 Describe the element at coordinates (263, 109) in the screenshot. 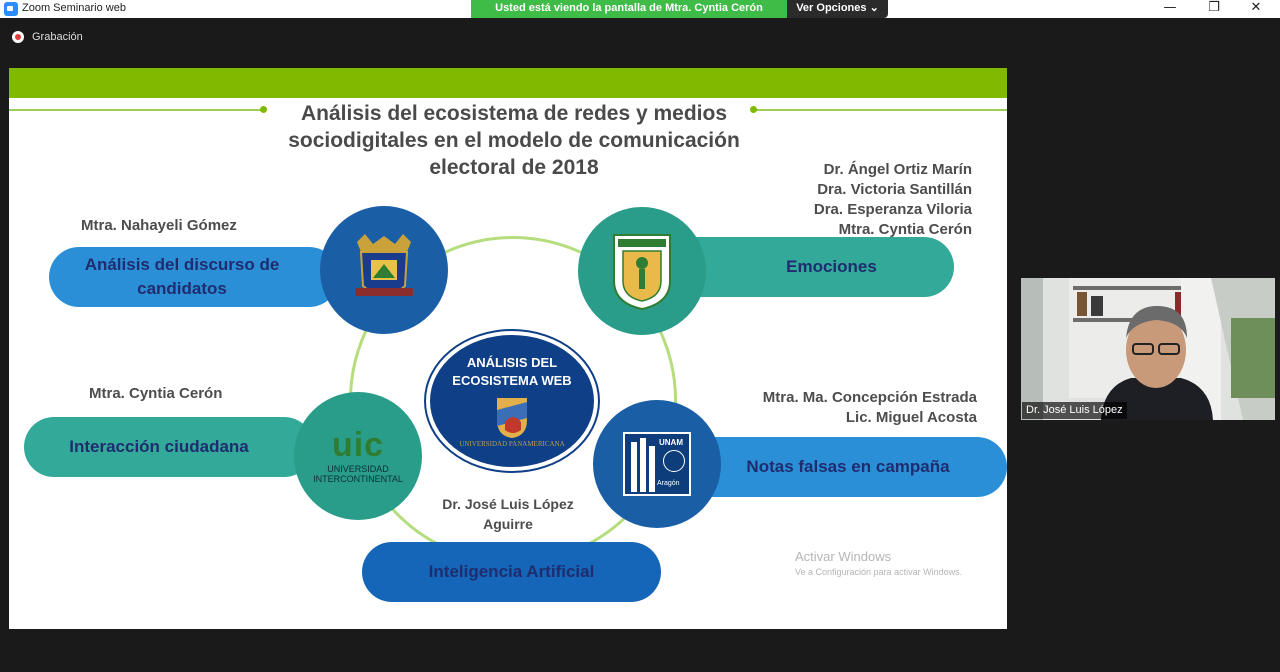

I see `title-dot-left` at that location.